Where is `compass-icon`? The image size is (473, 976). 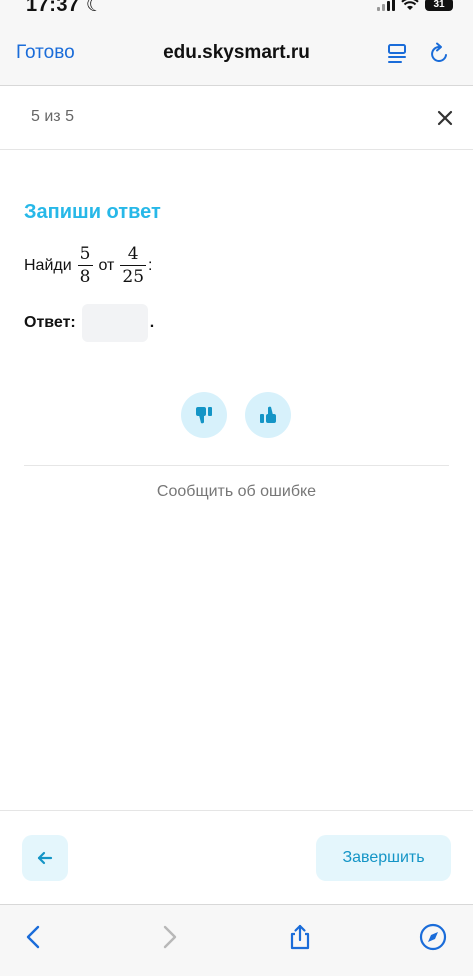
compass-icon is located at coordinates (433, 937).